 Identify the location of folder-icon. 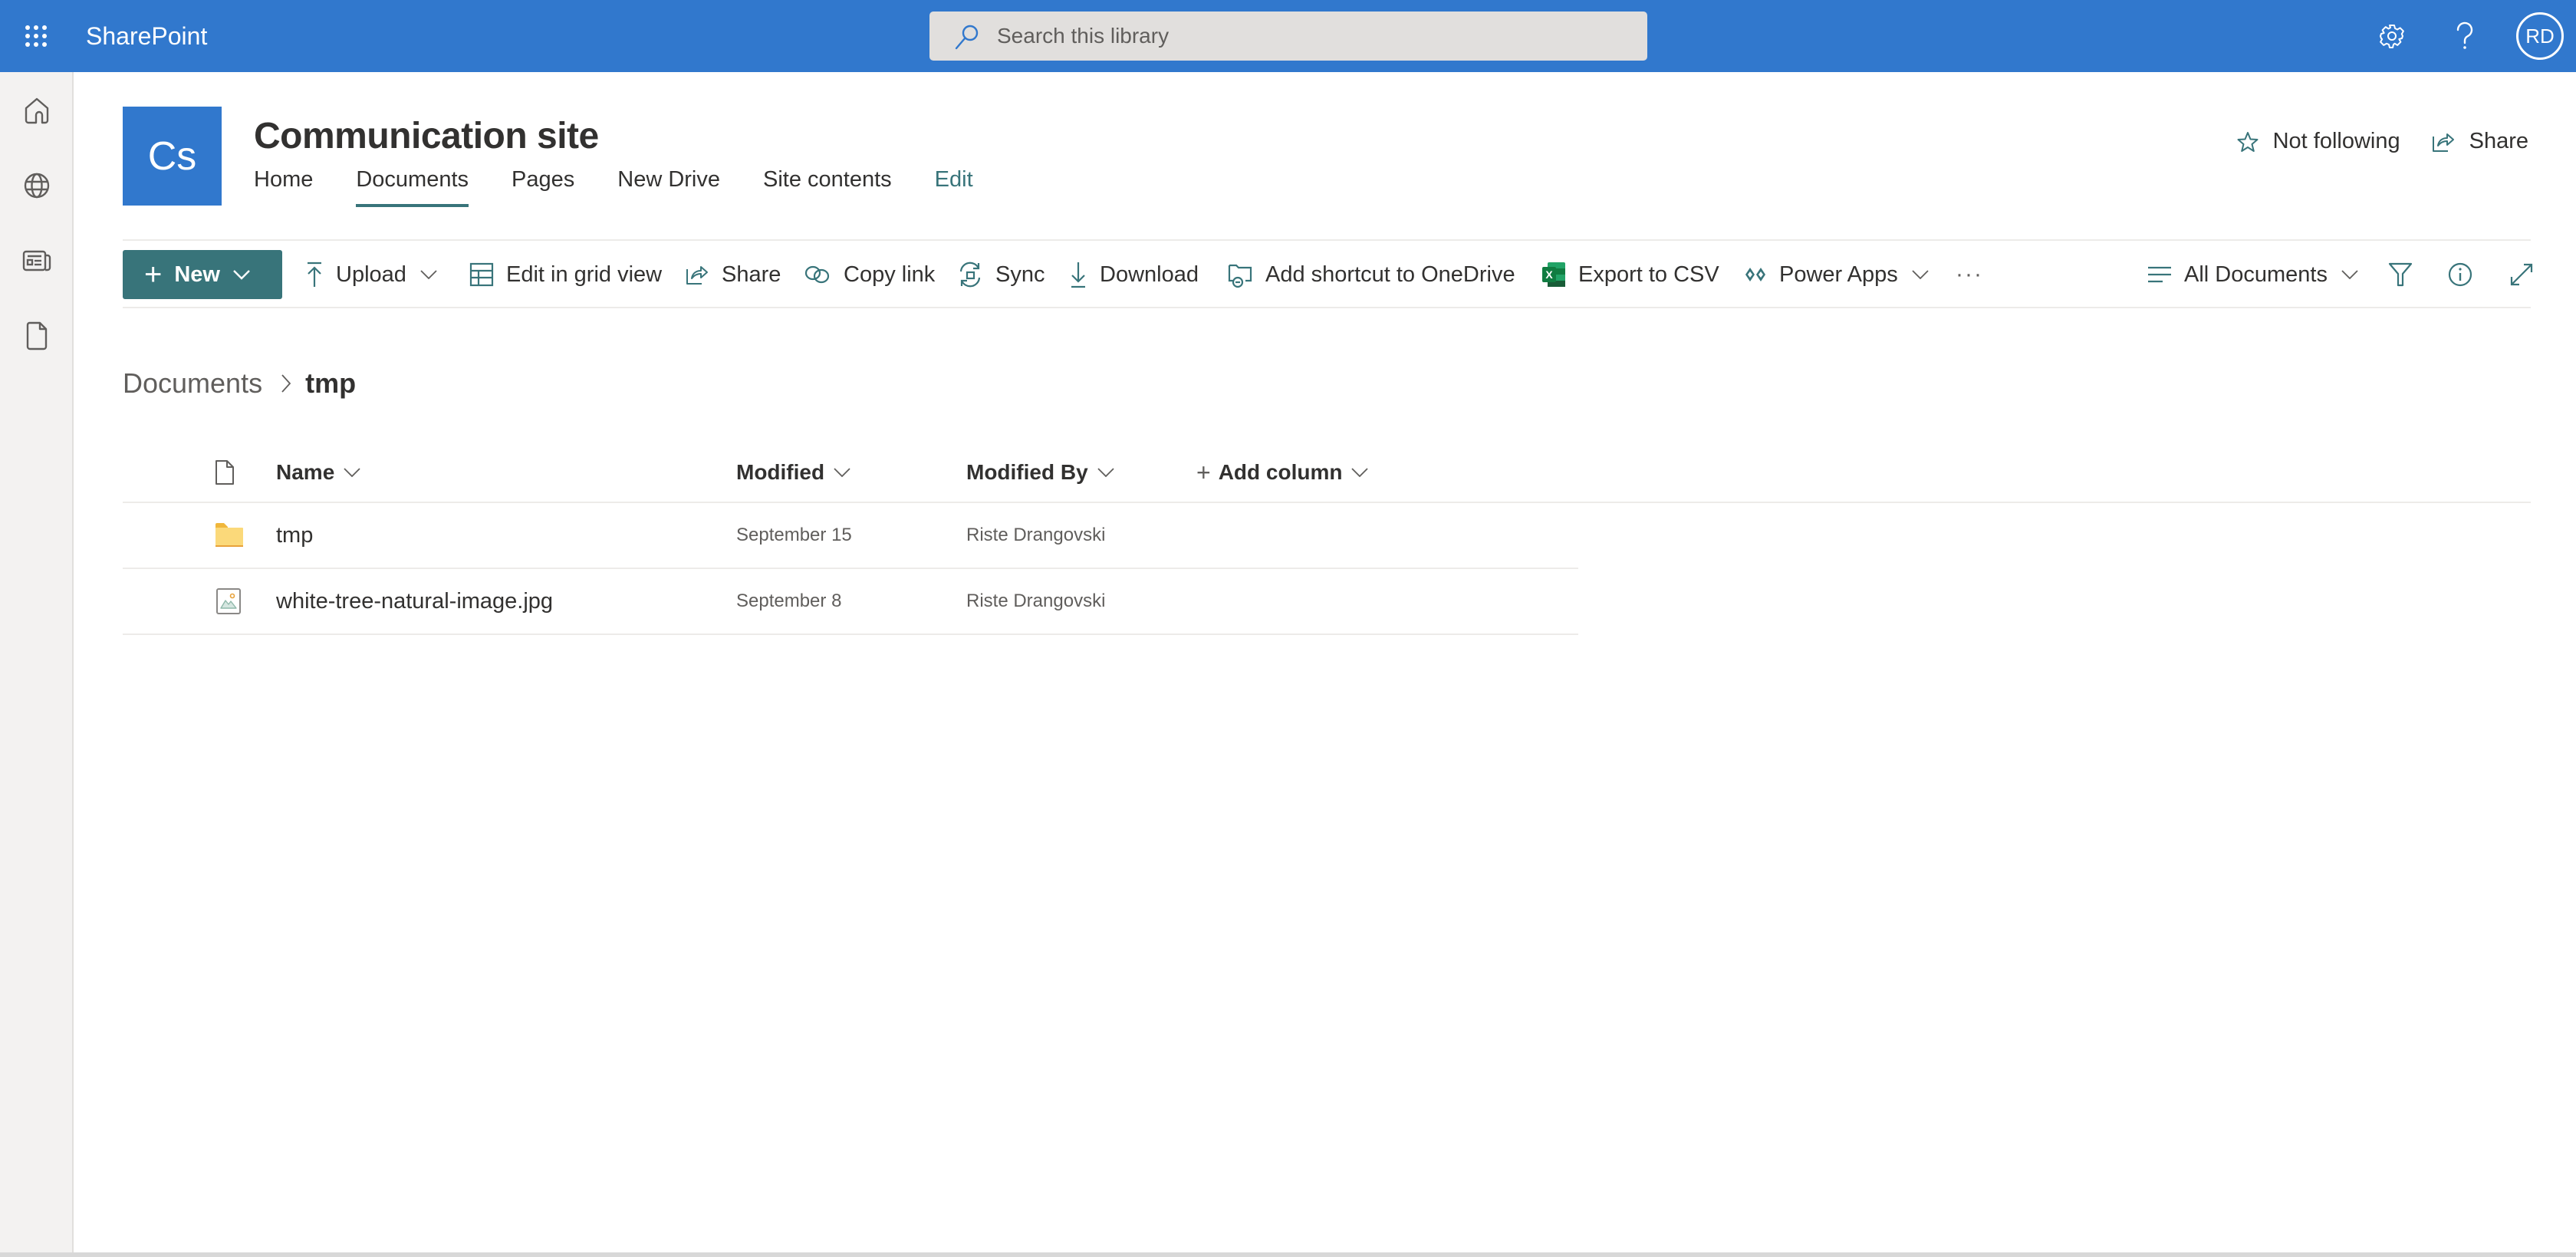
(229, 536).